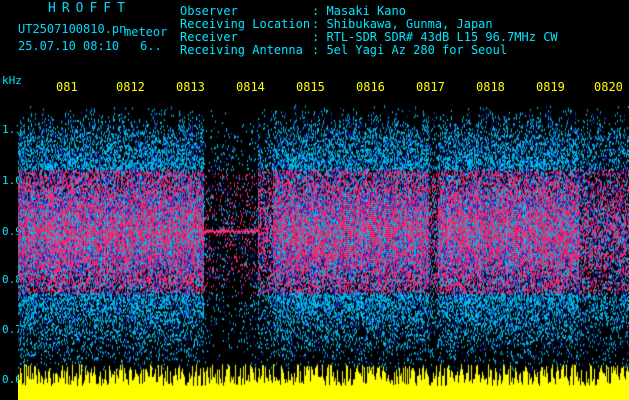 The width and height of the screenshot is (629, 400). I want to click on frequency-unit: kHz, so click(12, 80).